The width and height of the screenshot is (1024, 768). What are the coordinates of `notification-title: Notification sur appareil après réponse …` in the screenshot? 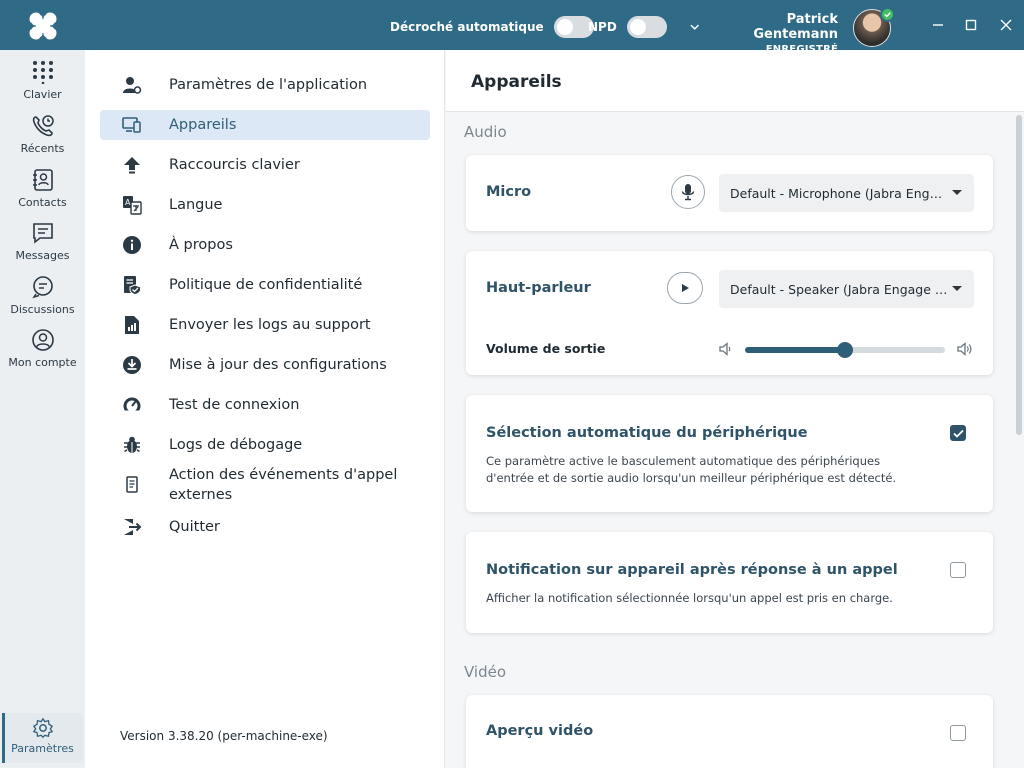 It's located at (692, 570).